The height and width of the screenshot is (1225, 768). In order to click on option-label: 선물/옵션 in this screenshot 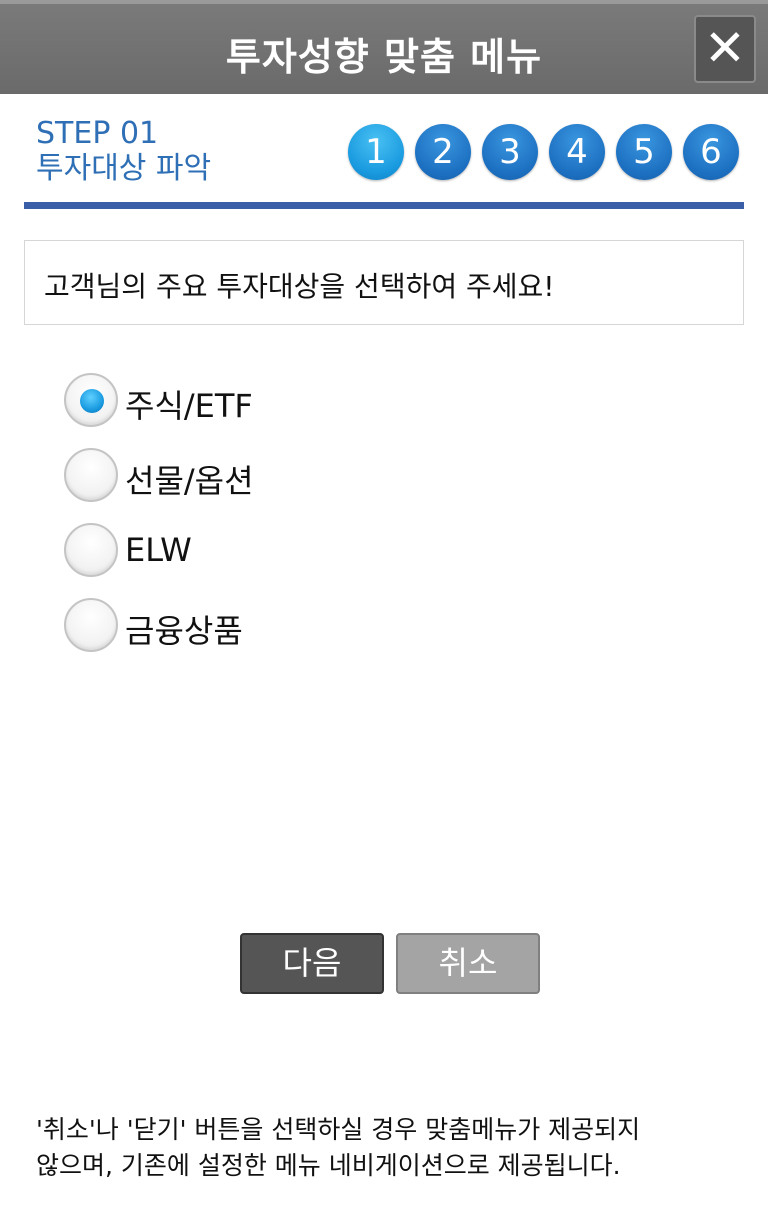, I will do `click(189, 481)`.